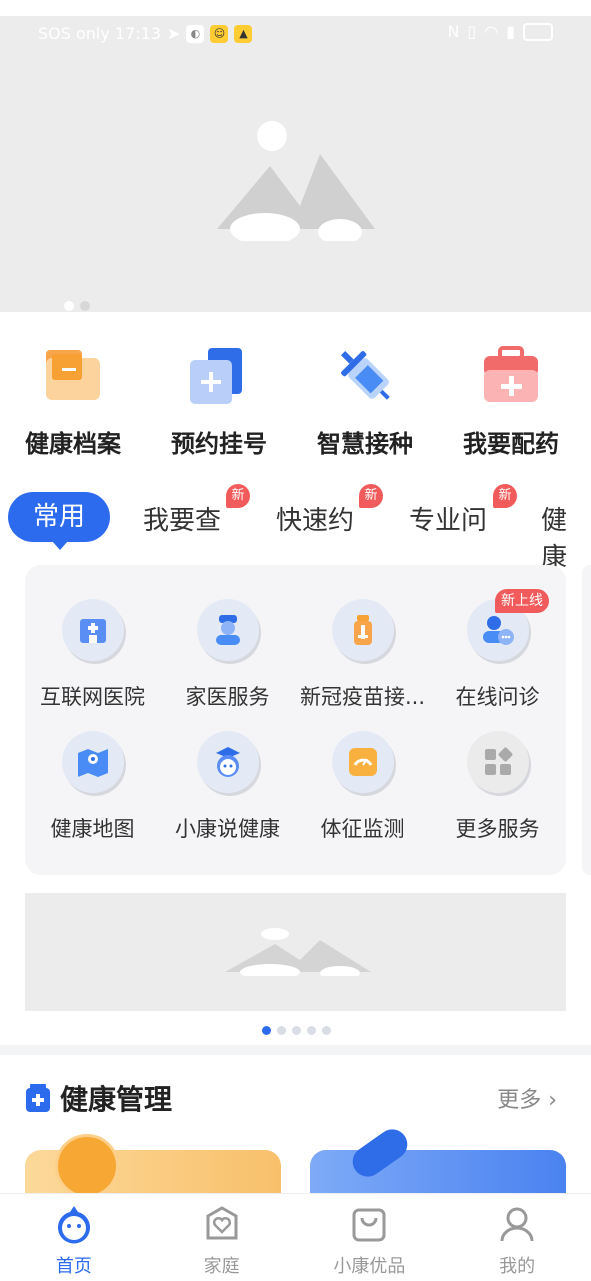  What do you see at coordinates (295, 33) in the screenshot?
I see `status-bar: SOS only 17:13 ➤ ◐ ☺ ▲ N ▯ ◠ ▮` at bounding box center [295, 33].